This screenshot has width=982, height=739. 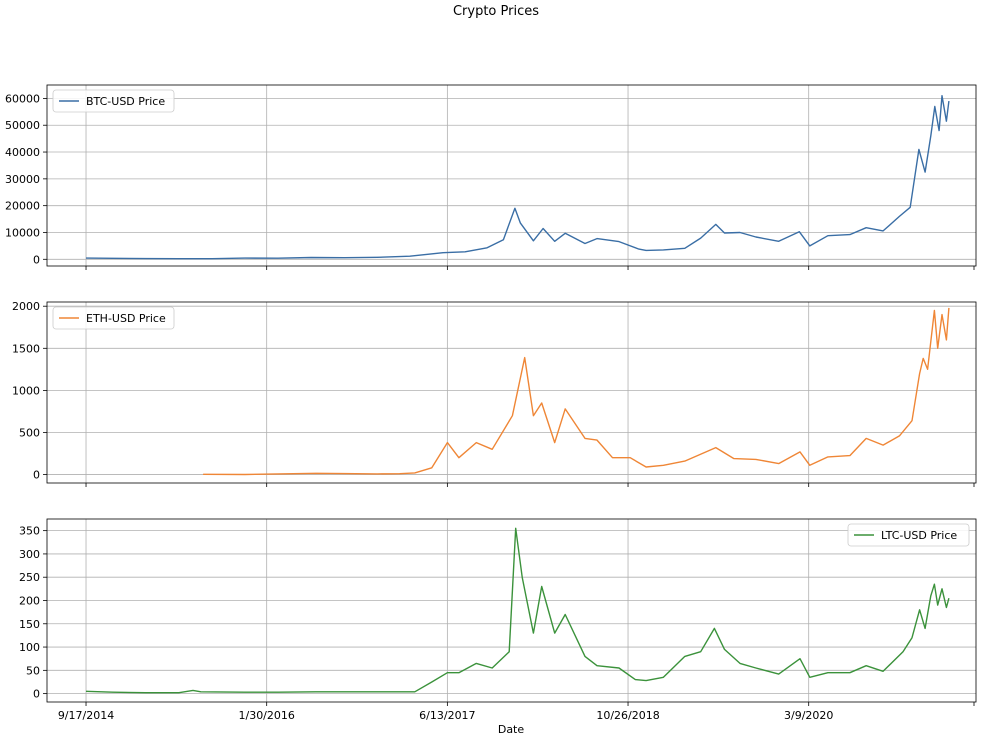 What do you see at coordinates (22, 206) in the screenshot?
I see `y-tick-label: 20000` at bounding box center [22, 206].